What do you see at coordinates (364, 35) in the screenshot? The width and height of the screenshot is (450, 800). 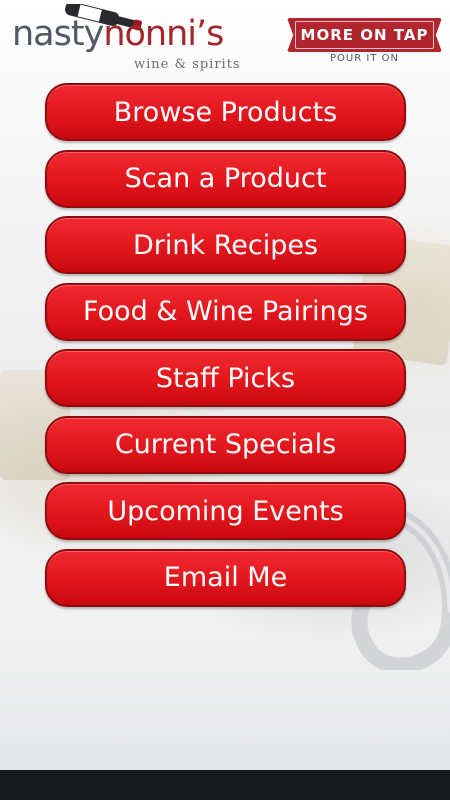 I see `badge-title: MORE ON TAP` at bounding box center [364, 35].